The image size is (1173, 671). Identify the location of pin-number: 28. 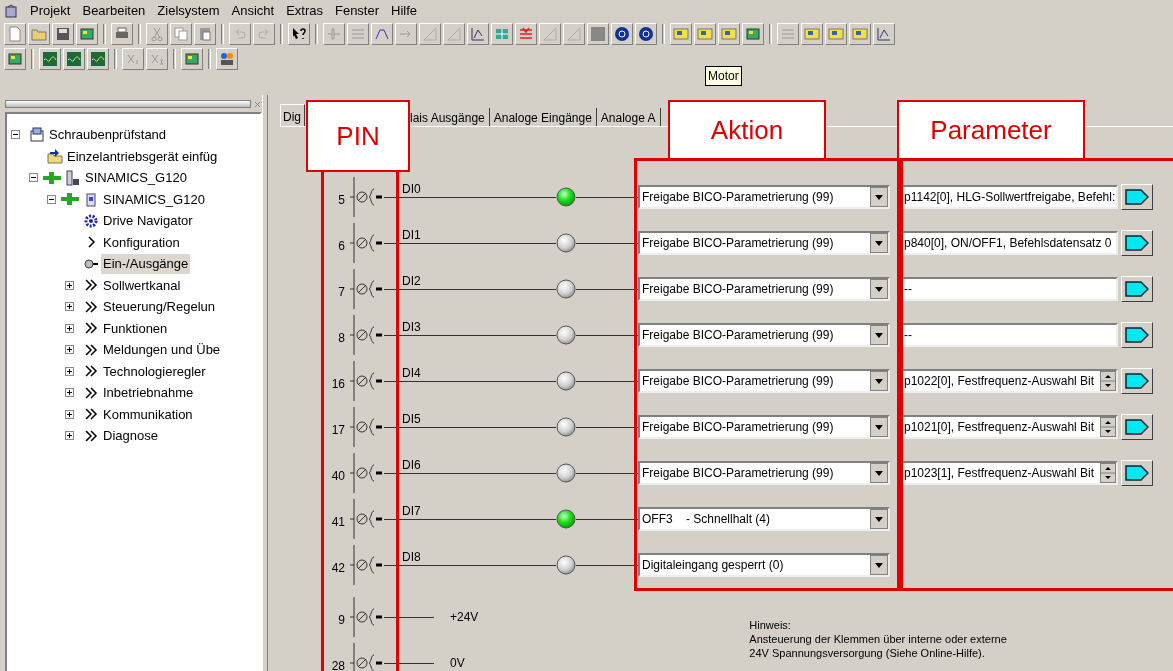
(338, 664).